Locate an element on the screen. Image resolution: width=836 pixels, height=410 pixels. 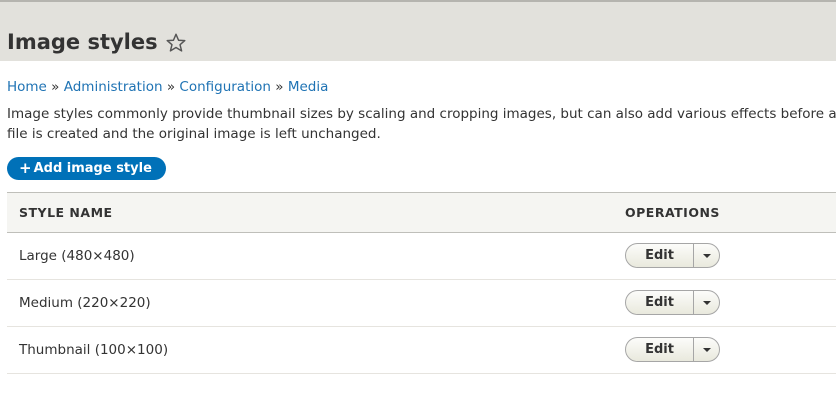
table-row: Thumbnail (100×100) Edit is located at coordinates (421, 350).